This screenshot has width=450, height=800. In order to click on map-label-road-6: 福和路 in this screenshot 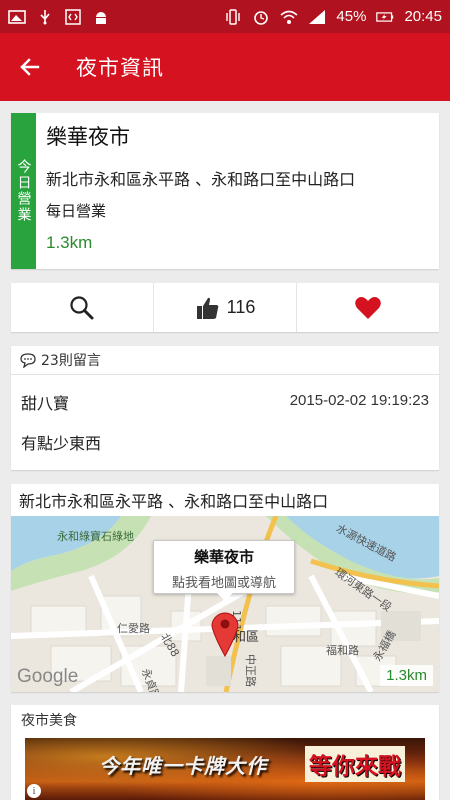, I will do `click(342, 650)`.